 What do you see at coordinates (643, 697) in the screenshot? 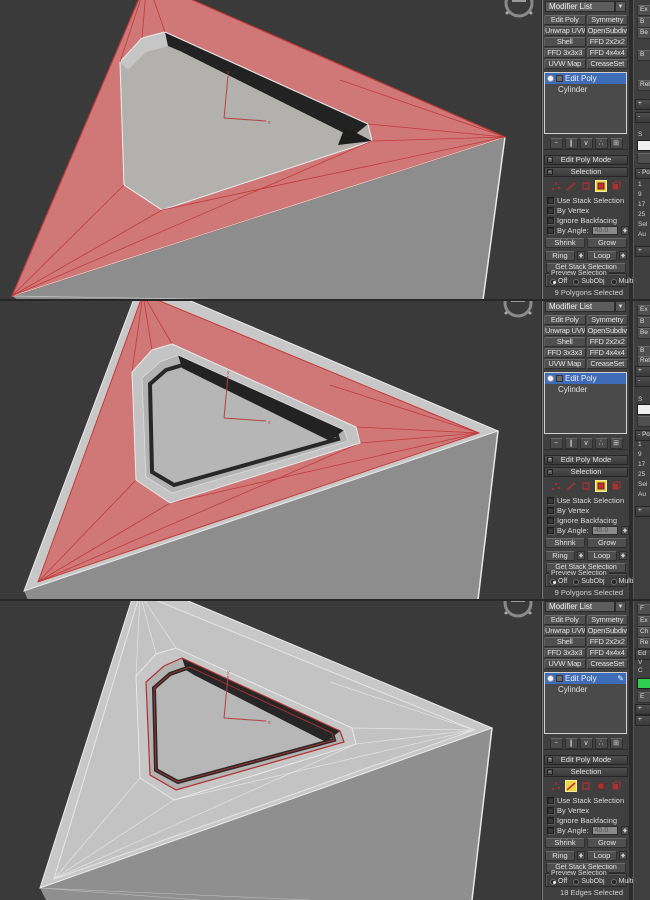
I see `strip-fragment-button: E` at bounding box center [643, 697].